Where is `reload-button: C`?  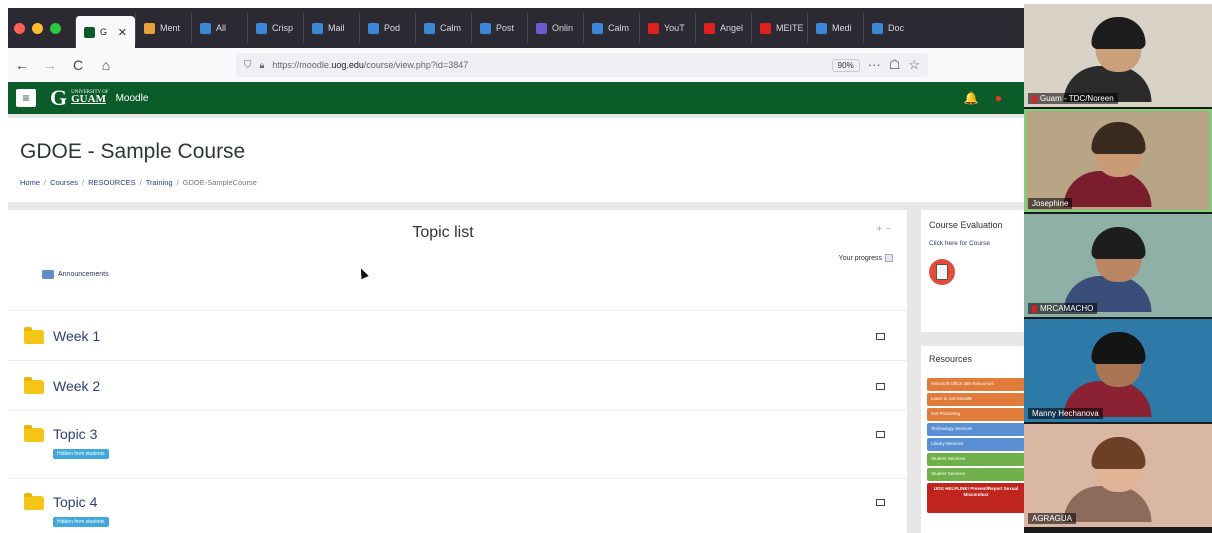 reload-button: C is located at coordinates (78, 65).